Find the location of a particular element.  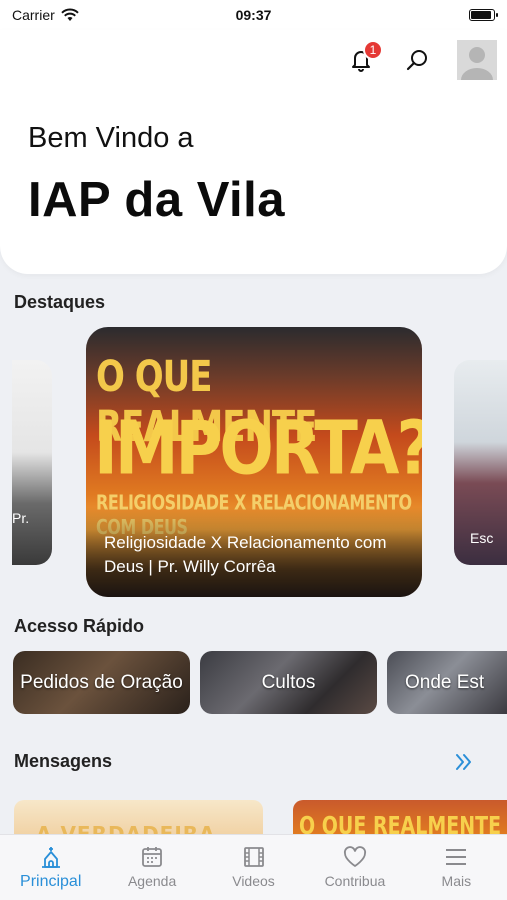

quick-access-label: Cultos is located at coordinates (288, 682).